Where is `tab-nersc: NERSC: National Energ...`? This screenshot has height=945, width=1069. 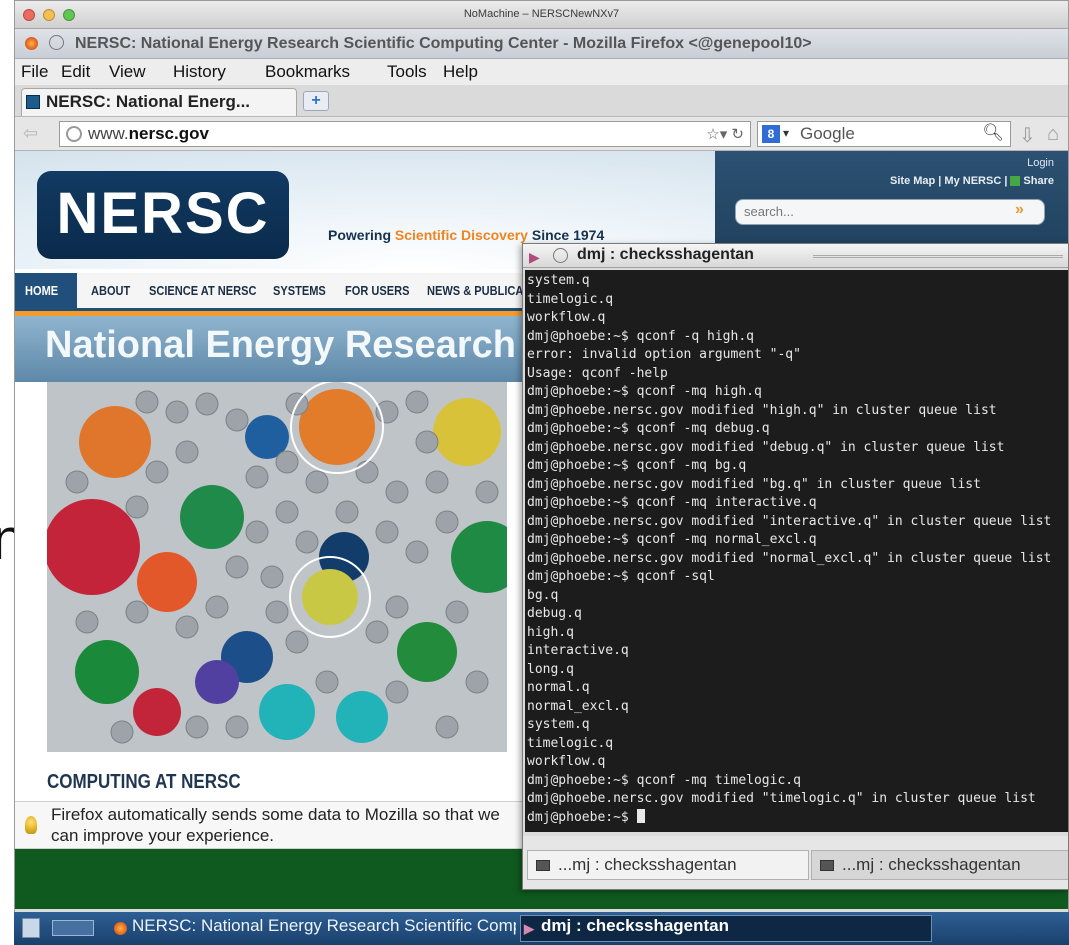 tab-nersc: NERSC: National Energ... is located at coordinates (159, 102).